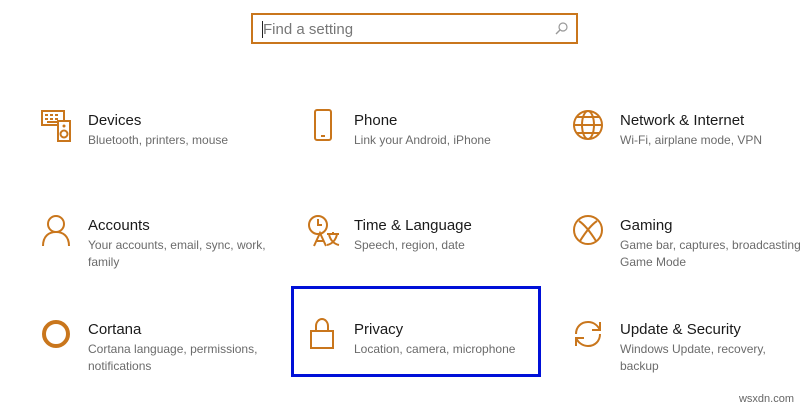 The width and height of the screenshot is (800, 408). I want to click on tile-description: Speech, region, date, so click(409, 245).